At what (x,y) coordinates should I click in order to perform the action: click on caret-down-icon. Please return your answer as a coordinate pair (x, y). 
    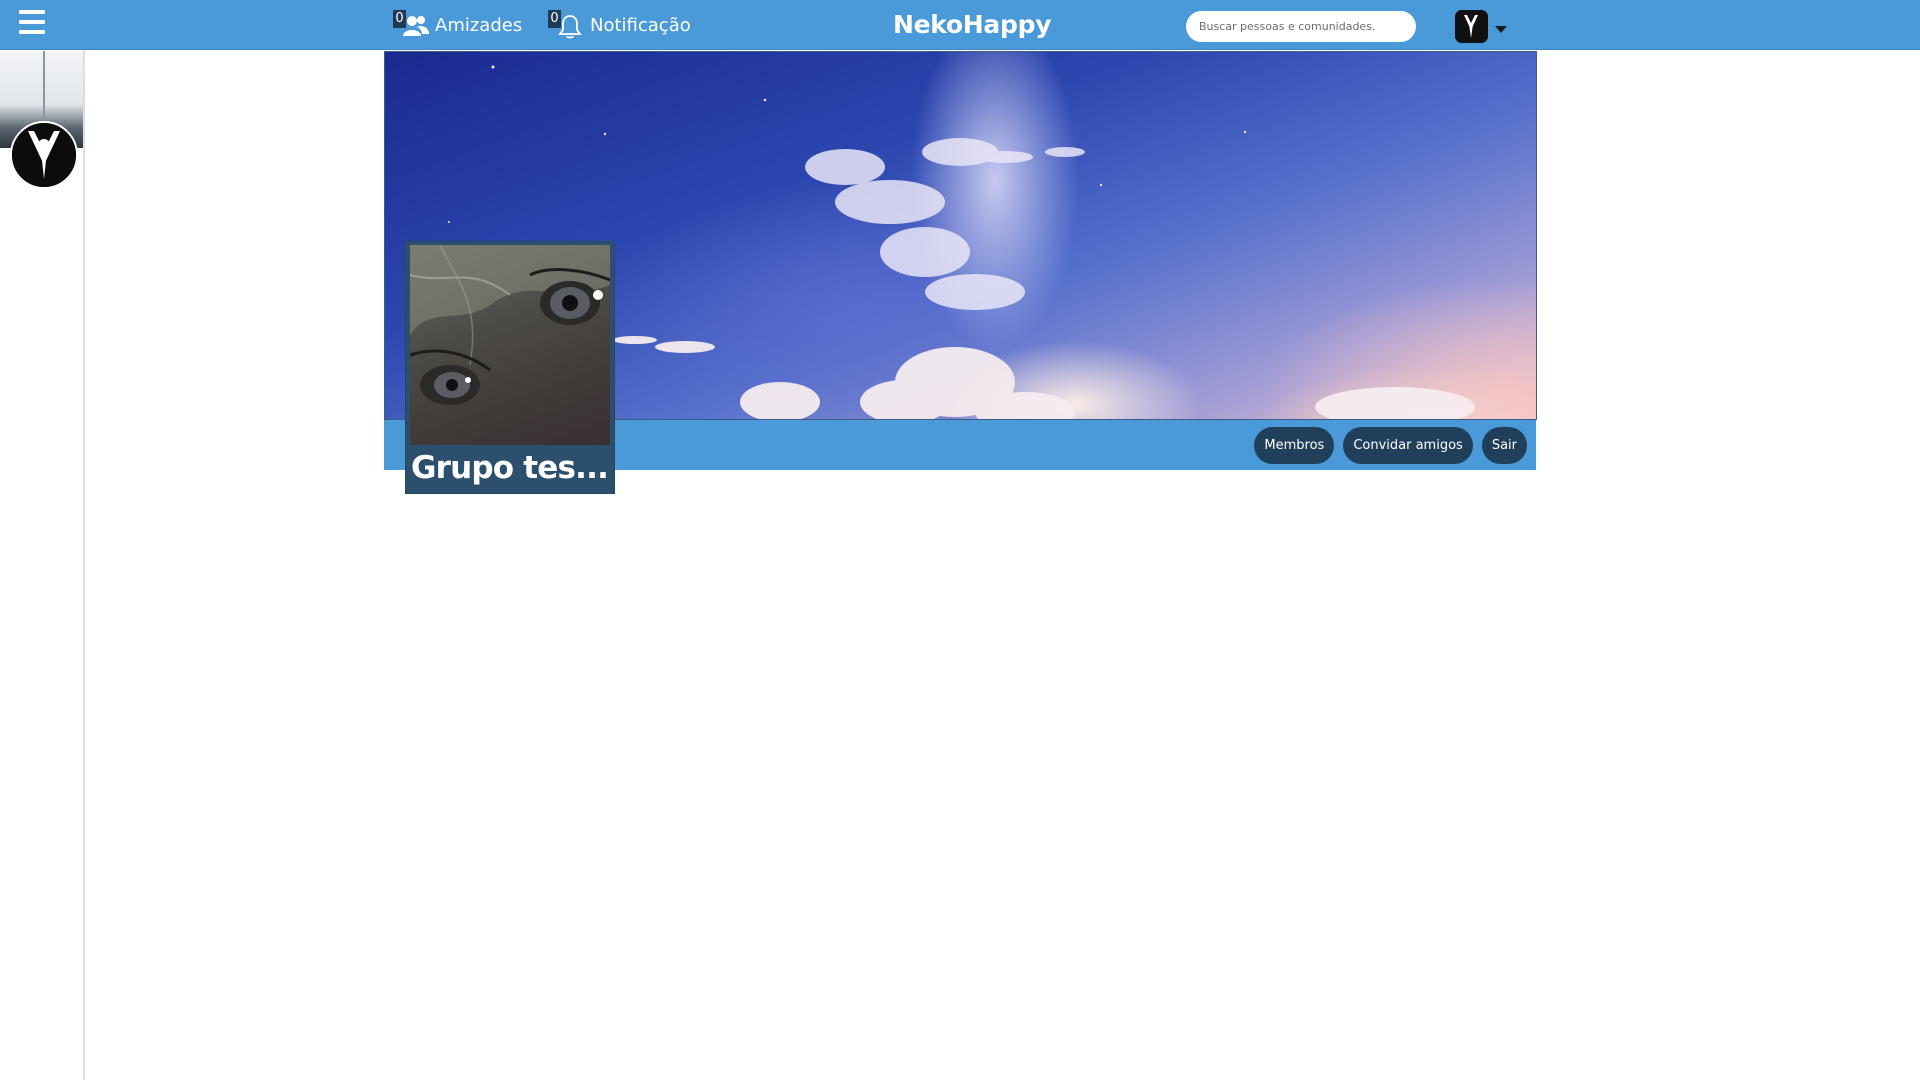
    Looking at the image, I should click on (1501, 29).